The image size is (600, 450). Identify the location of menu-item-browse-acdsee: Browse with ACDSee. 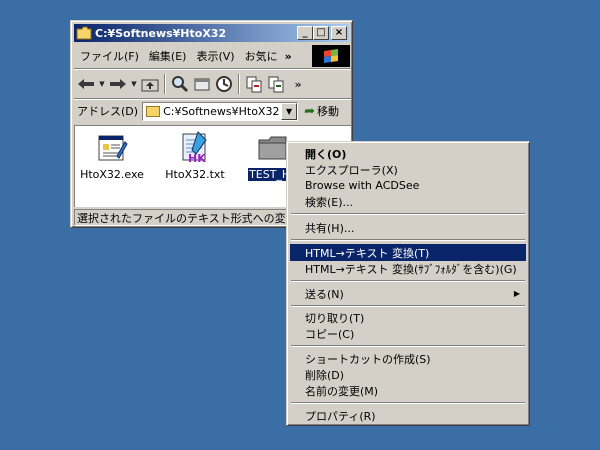
(408, 185).